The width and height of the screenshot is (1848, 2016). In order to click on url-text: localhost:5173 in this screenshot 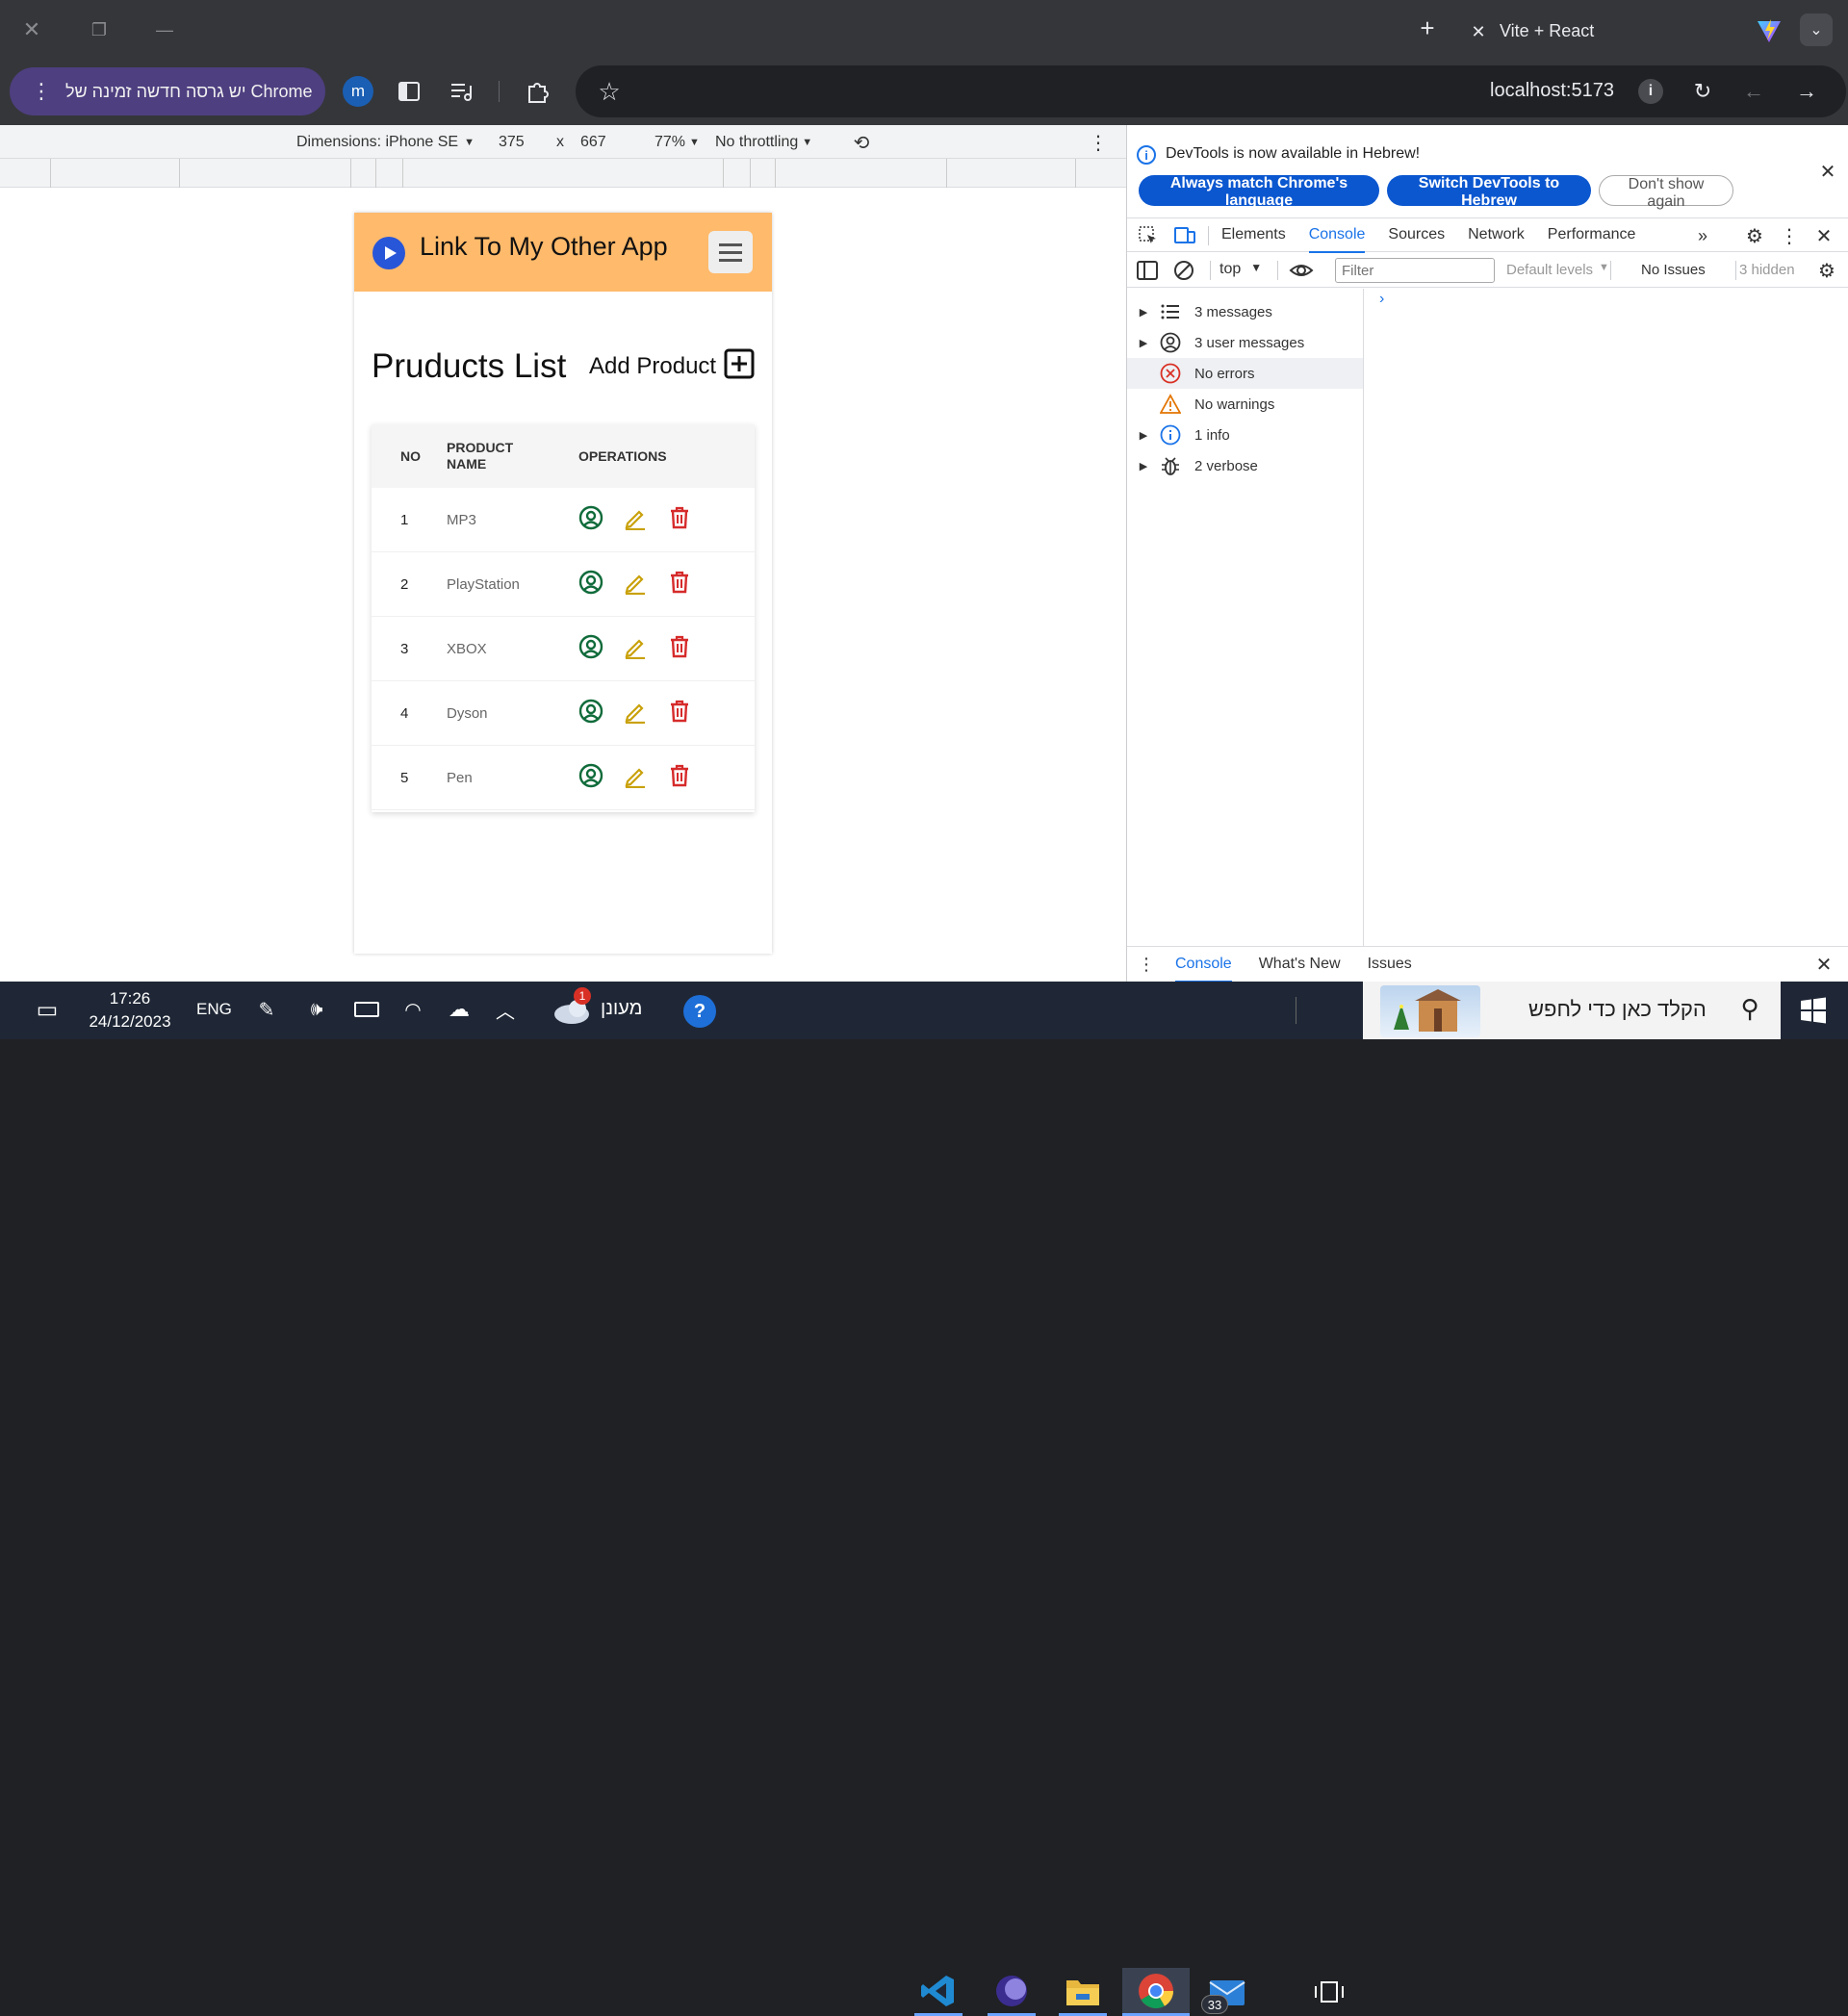, I will do `click(1552, 91)`.